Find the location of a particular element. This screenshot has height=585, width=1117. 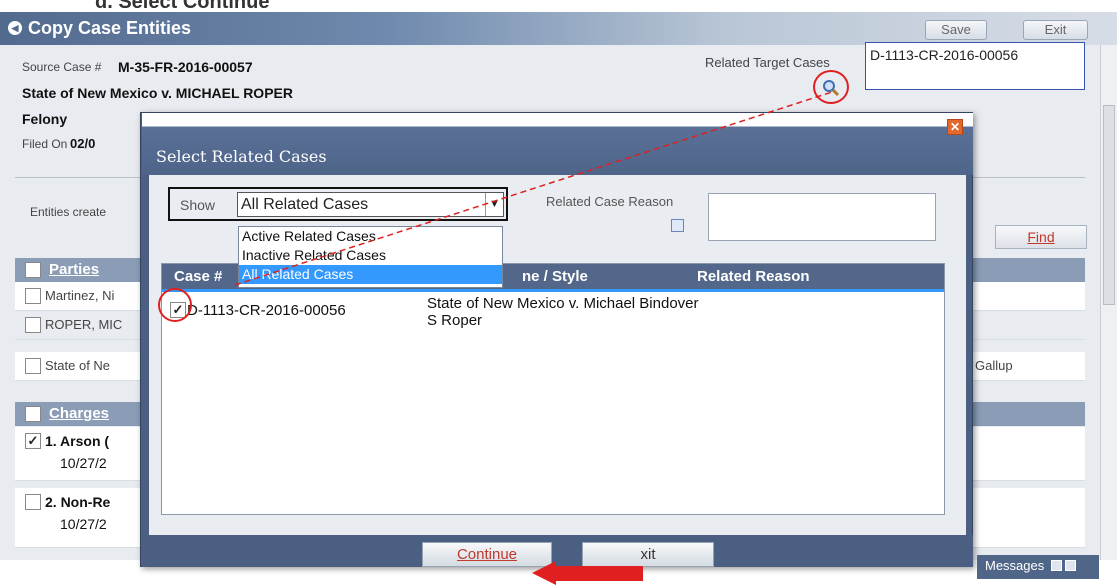

entities-created-label: Entities create is located at coordinates (68, 212).